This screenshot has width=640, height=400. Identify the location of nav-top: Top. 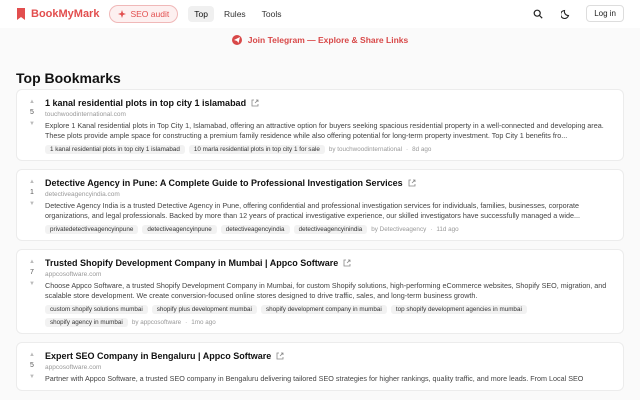
(201, 14).